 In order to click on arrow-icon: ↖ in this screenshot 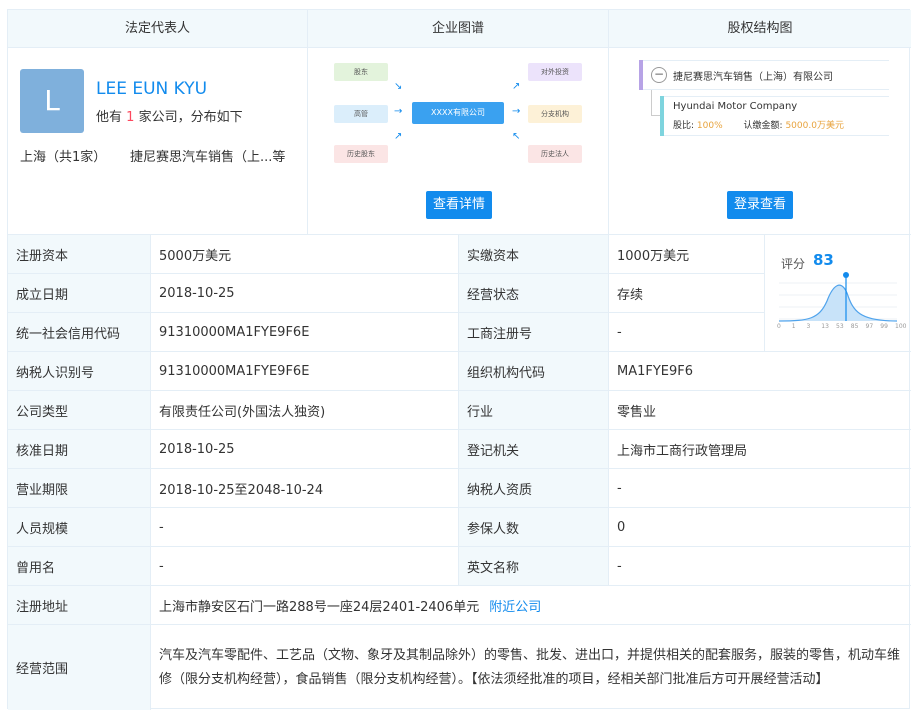, I will do `click(516, 136)`.